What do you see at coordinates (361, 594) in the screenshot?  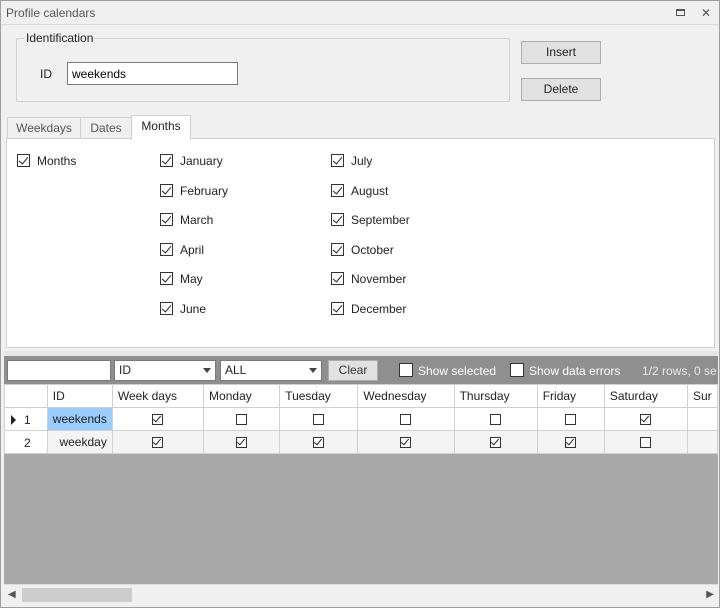 I see `horizontal-scrollbar: ◀ ▶` at bounding box center [361, 594].